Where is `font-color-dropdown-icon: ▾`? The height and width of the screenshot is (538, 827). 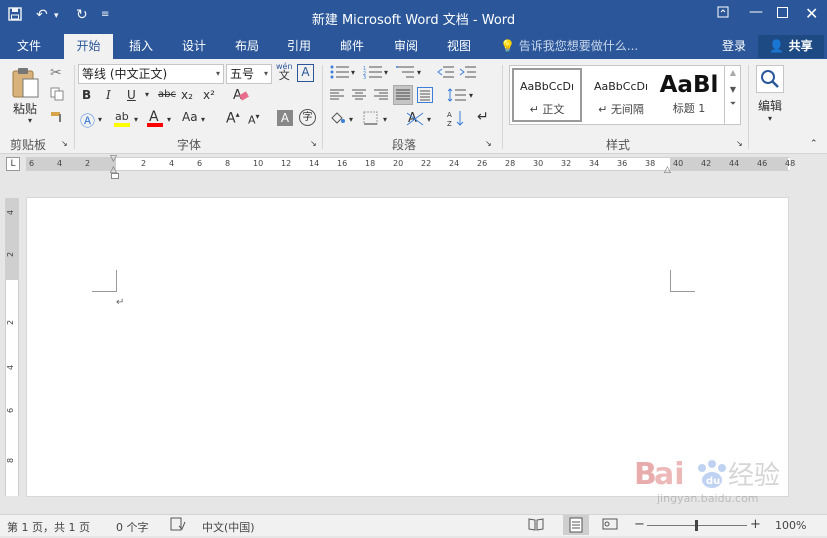 font-color-dropdown-icon: ▾ is located at coordinates (169, 119).